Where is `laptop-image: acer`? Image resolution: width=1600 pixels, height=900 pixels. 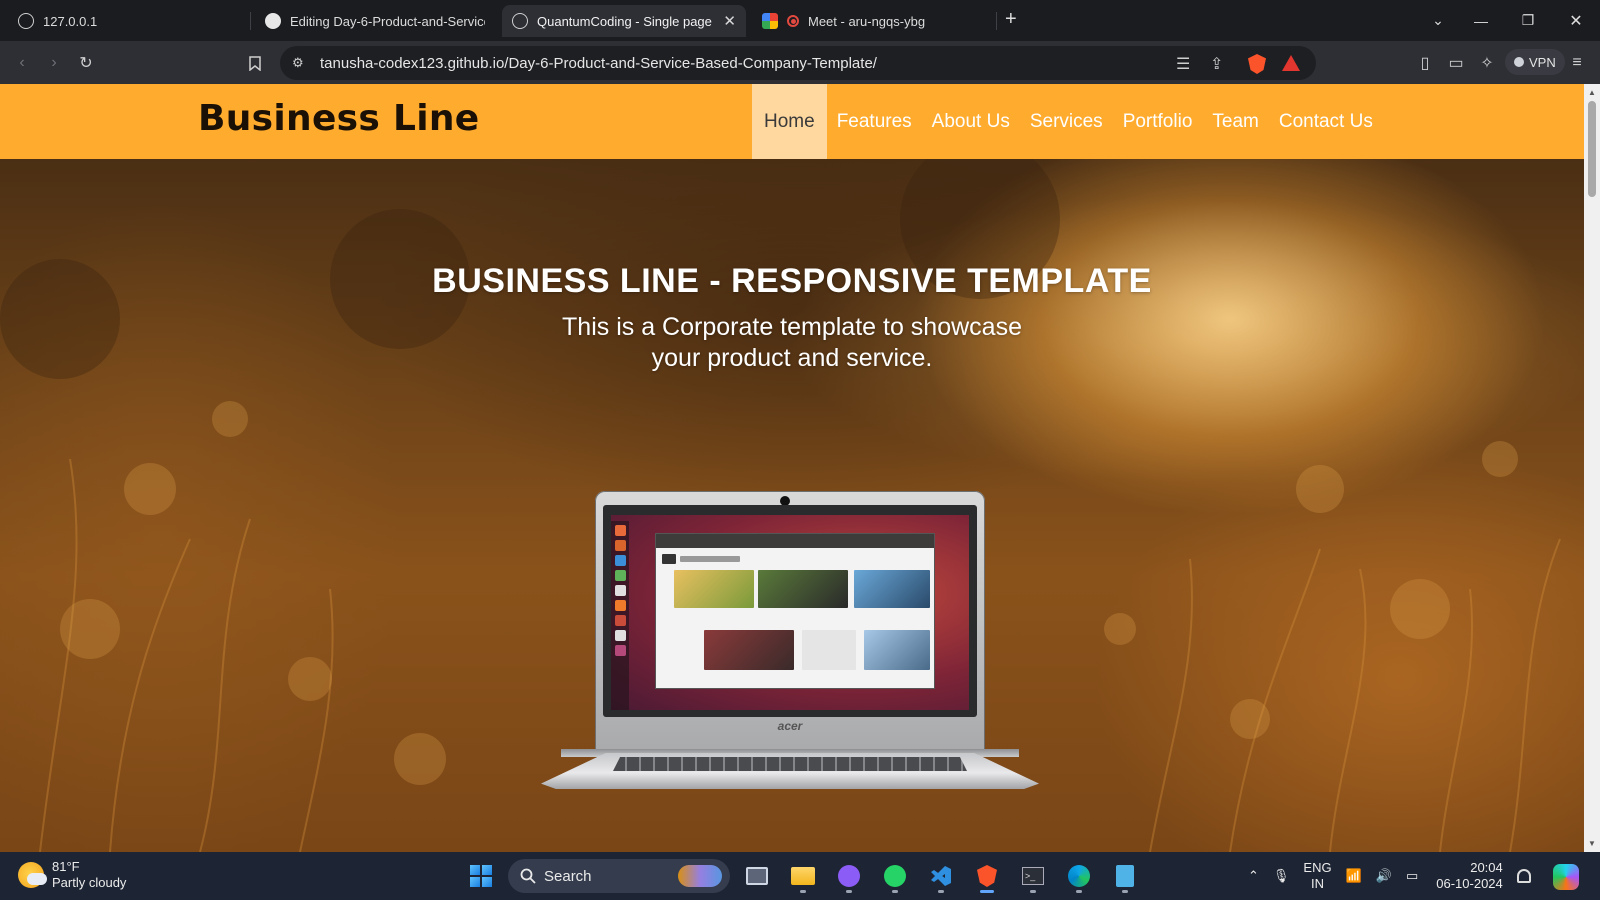
laptop-image: acer is located at coordinates (790, 641).